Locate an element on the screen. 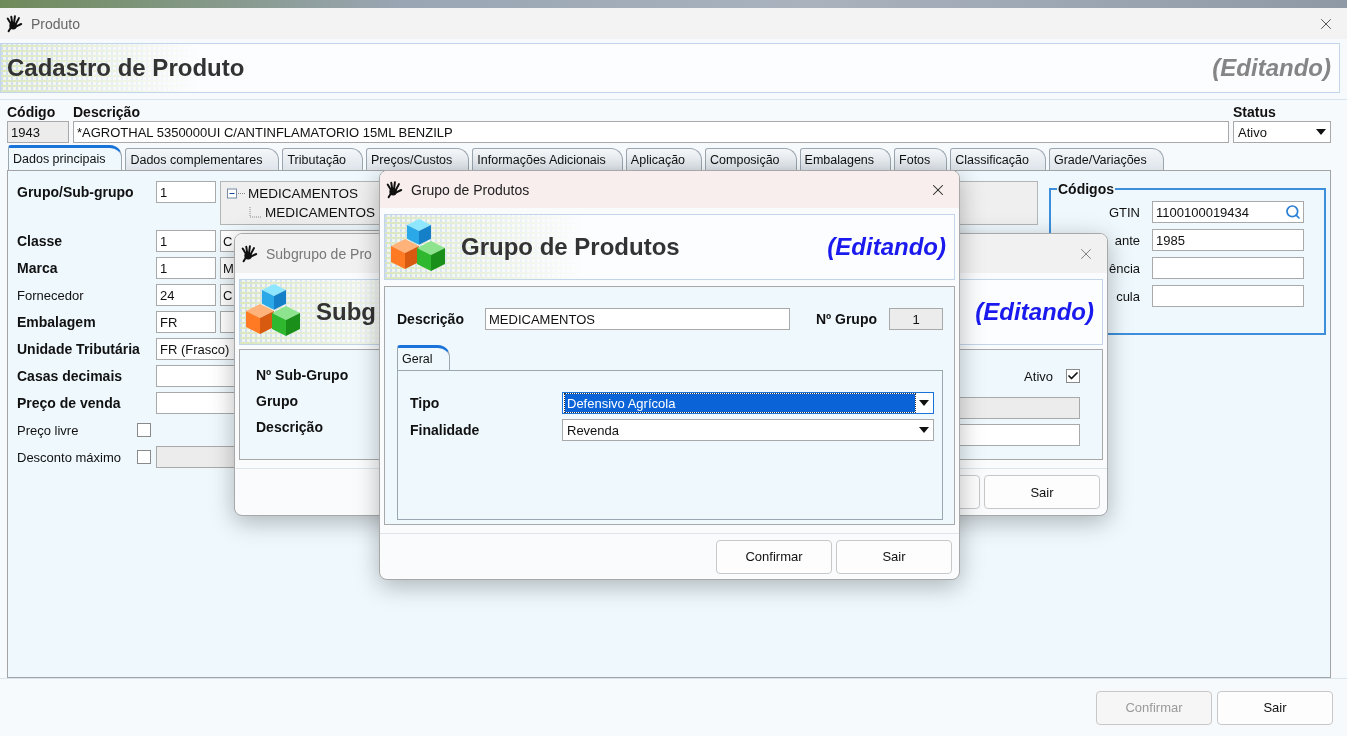  dialog-title: Grupo de Produtos is located at coordinates (470, 189).